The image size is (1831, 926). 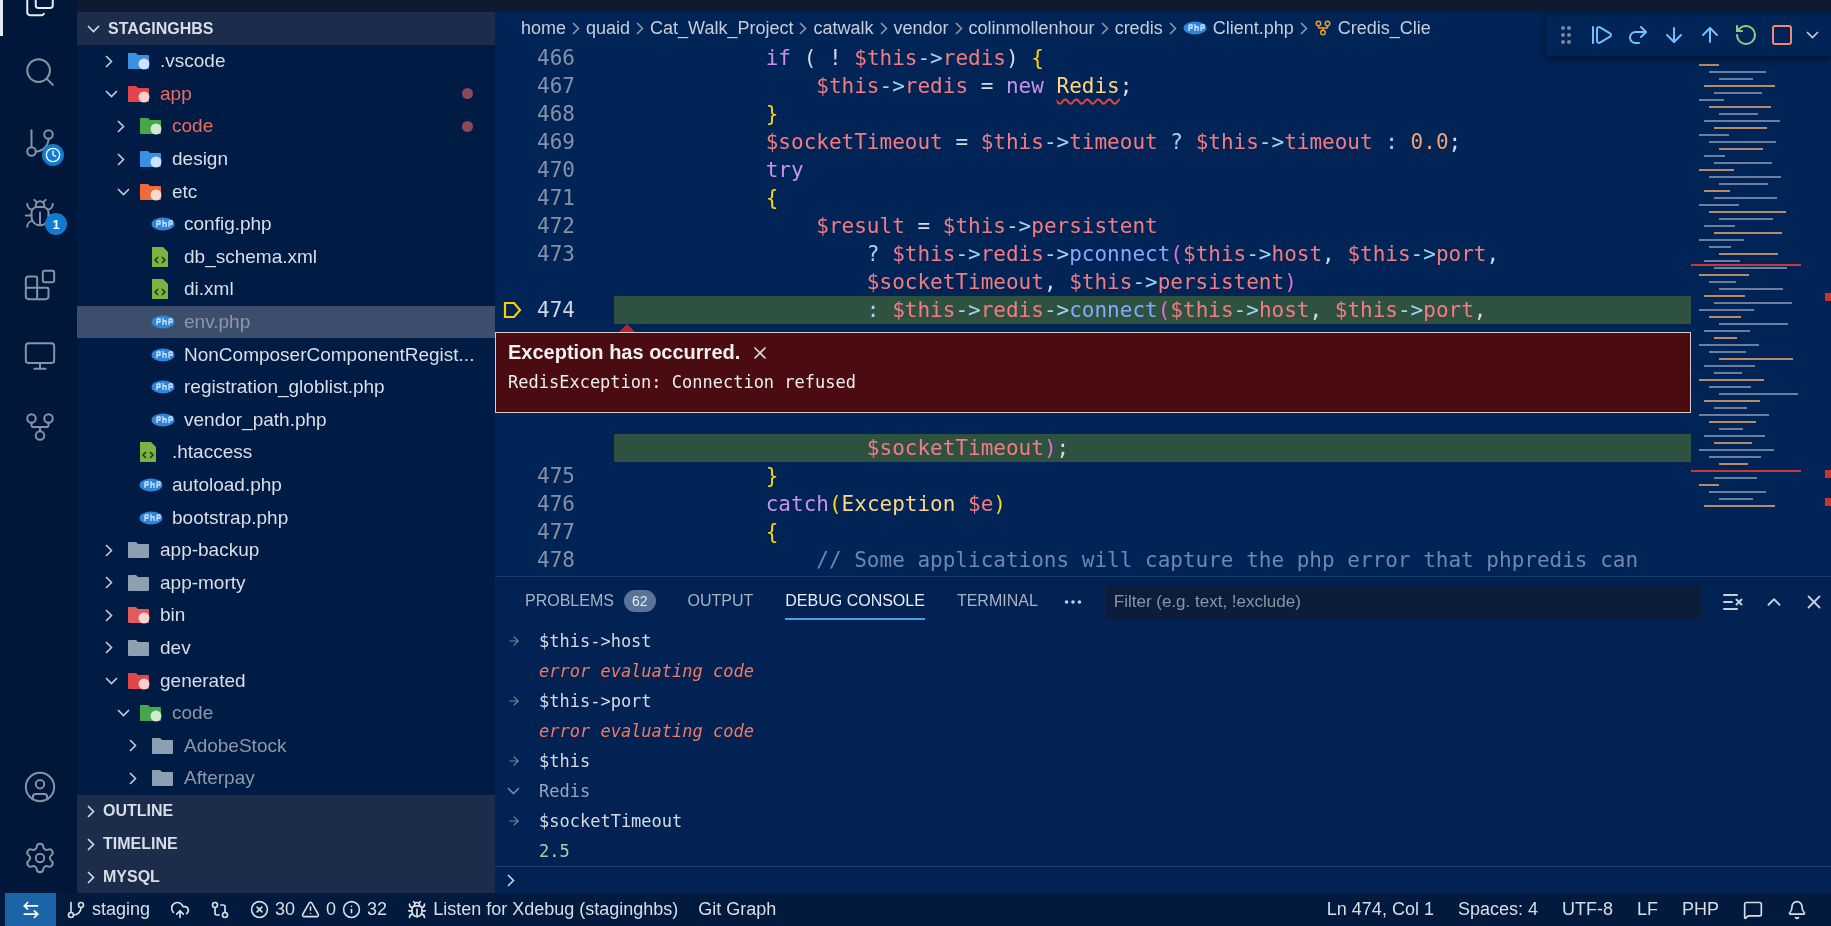 What do you see at coordinates (286, 680) in the screenshot?
I see `tree-item: generated` at bounding box center [286, 680].